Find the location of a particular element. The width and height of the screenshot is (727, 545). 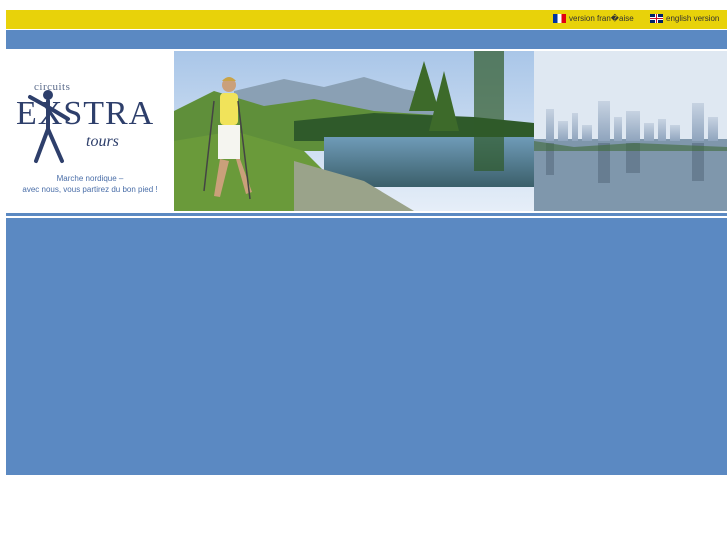

logo-main-text: EXSTRA is located at coordinates (85, 113).